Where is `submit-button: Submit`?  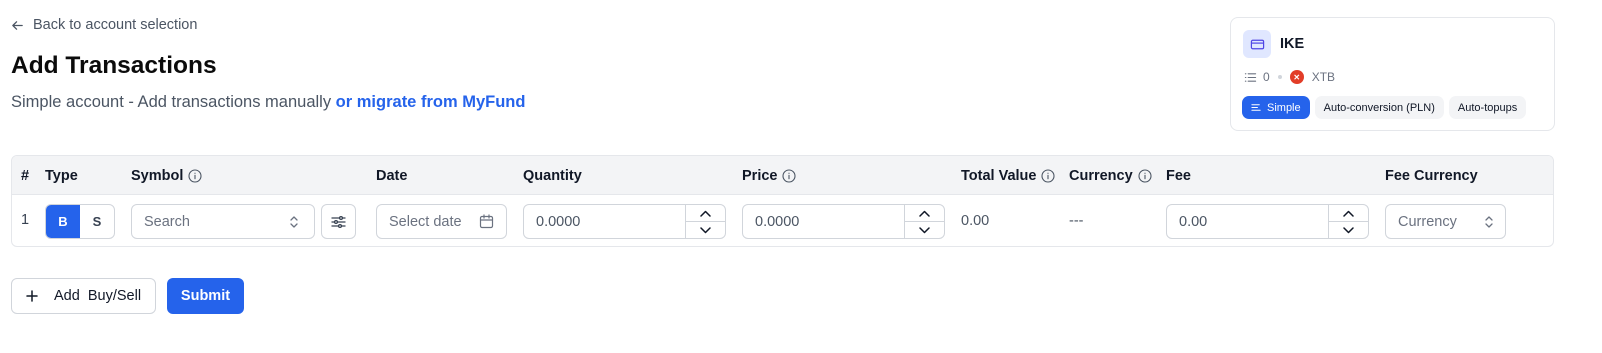 submit-button: Submit is located at coordinates (205, 296).